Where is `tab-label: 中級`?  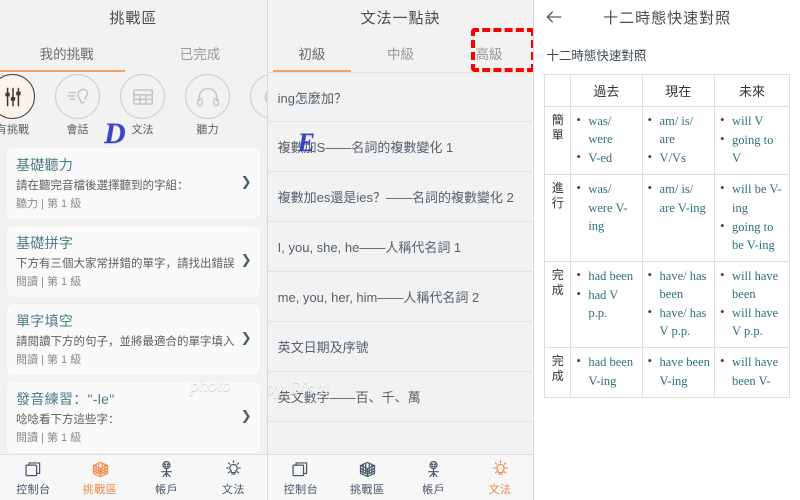 tab-label: 中級 is located at coordinates (400, 54).